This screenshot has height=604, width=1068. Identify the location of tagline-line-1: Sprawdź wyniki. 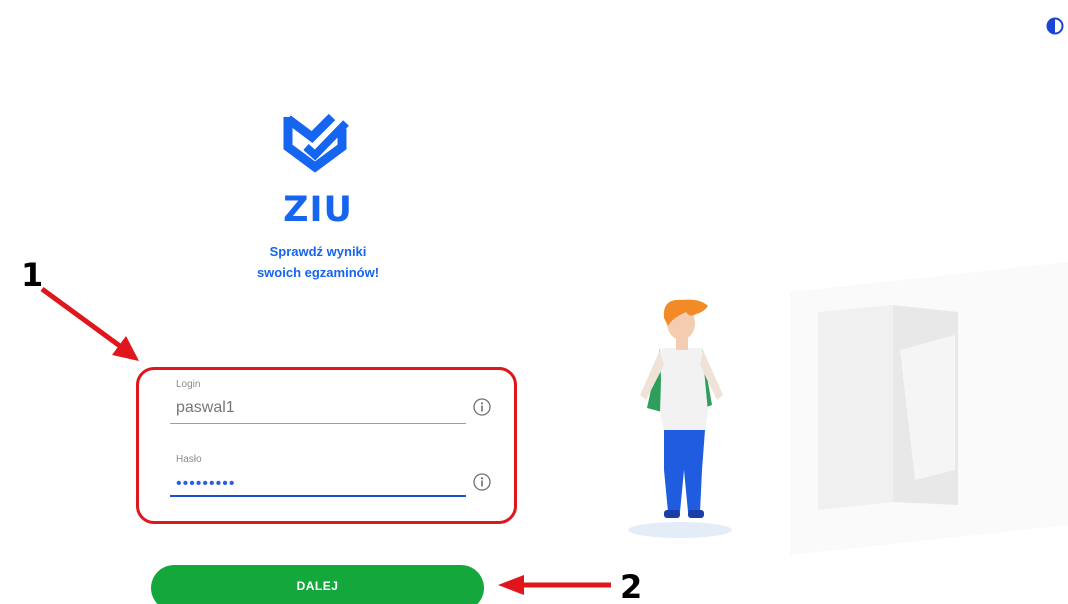
(318, 251).